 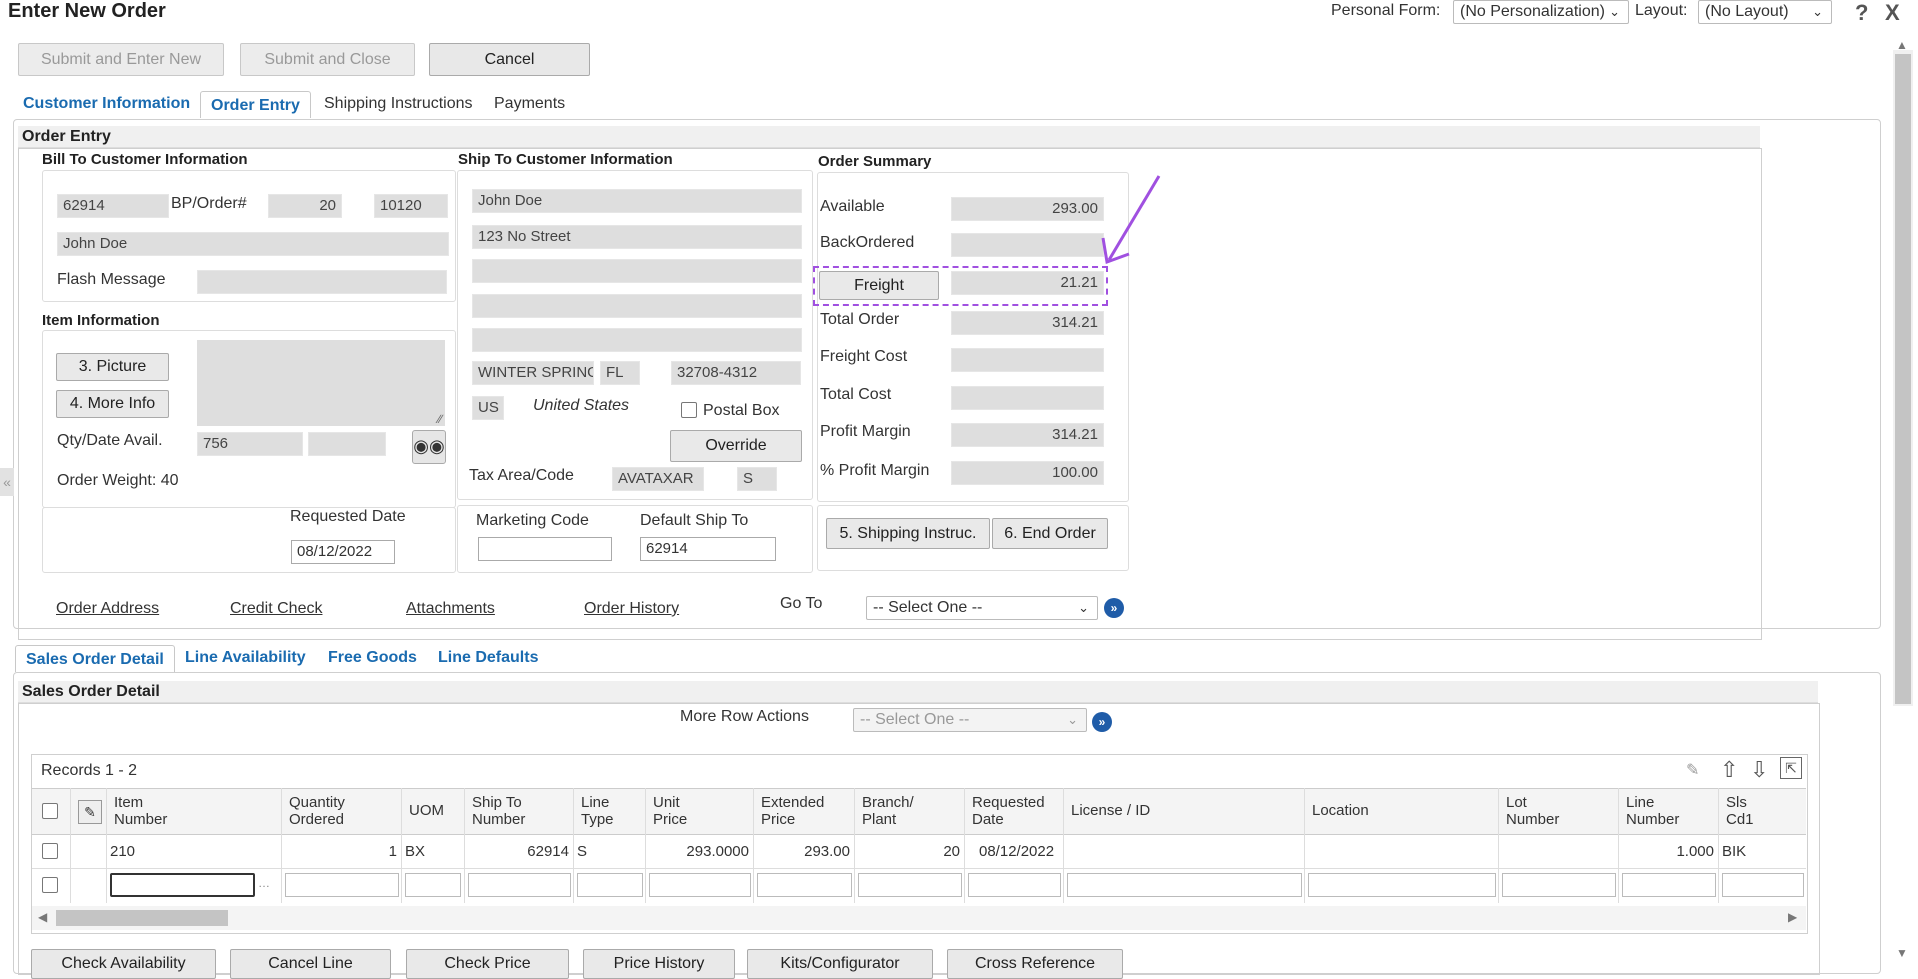 I want to click on col-extended-price: Extended Price, so click(x=792, y=811).